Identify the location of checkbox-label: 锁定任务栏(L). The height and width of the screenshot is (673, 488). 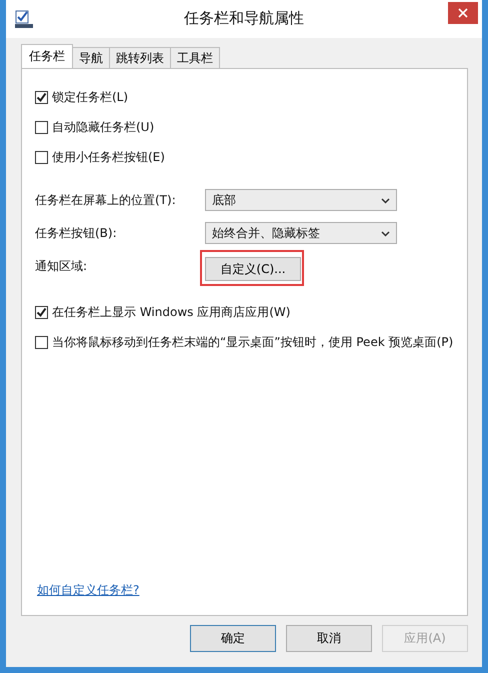
(90, 97).